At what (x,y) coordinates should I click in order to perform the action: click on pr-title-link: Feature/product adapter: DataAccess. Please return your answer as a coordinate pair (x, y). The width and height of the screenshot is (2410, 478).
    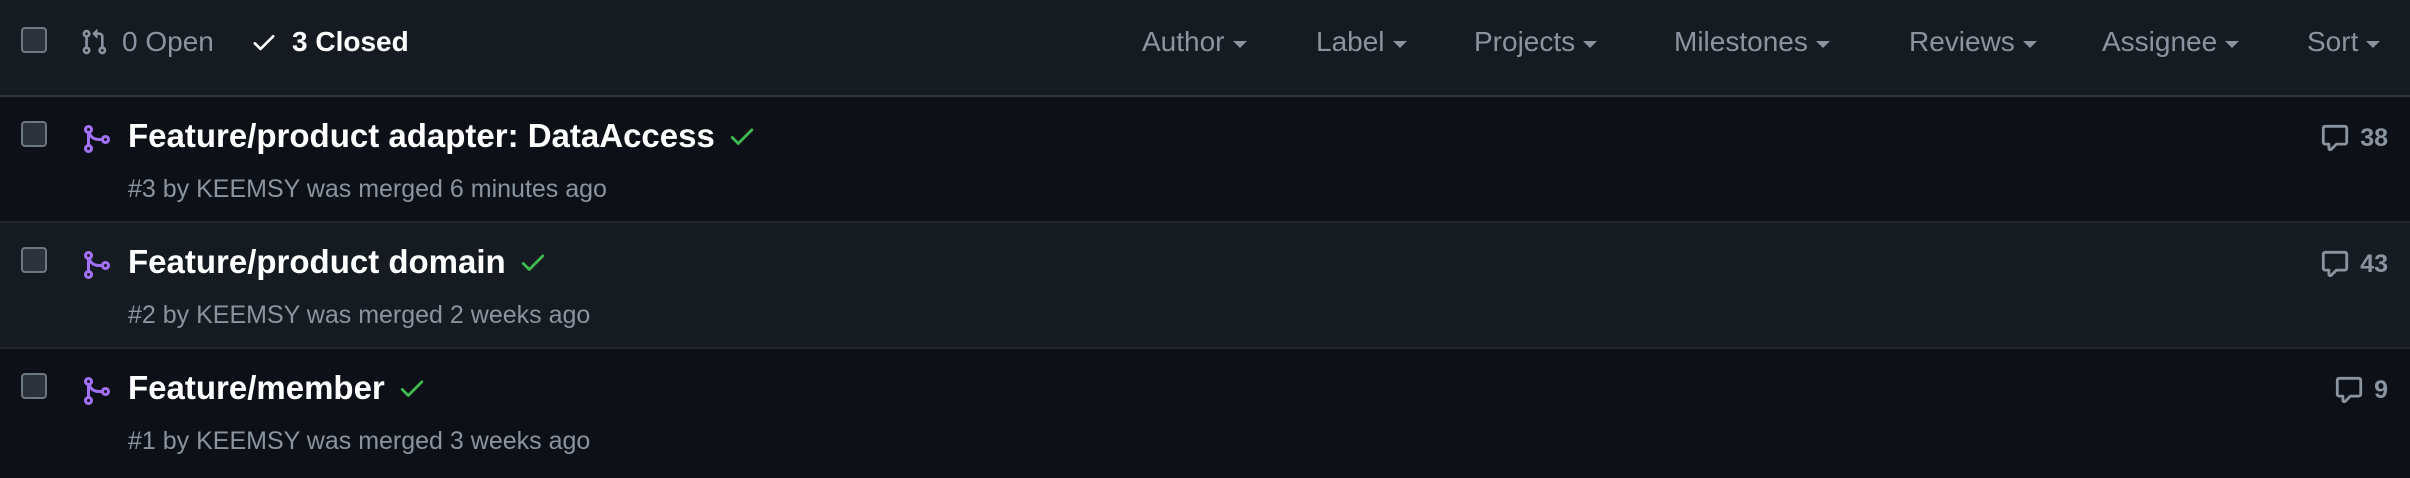
    Looking at the image, I should click on (421, 136).